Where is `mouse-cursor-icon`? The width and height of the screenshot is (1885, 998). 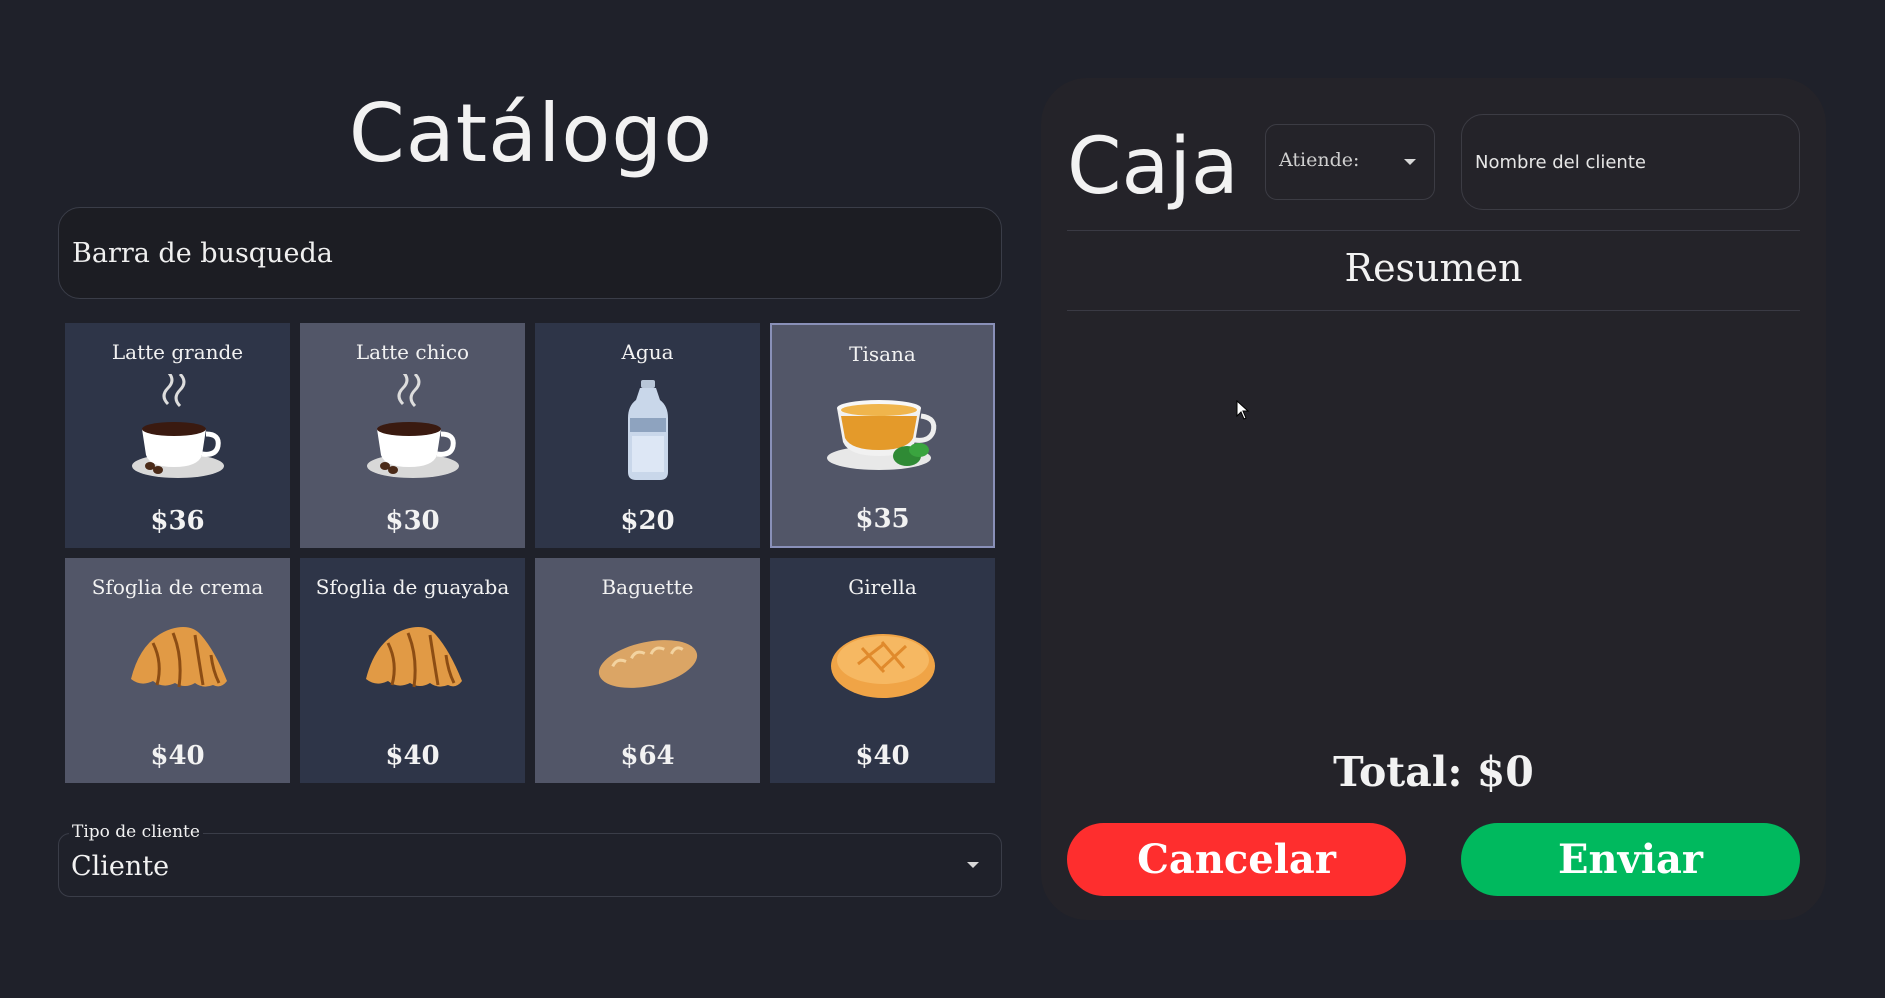 mouse-cursor-icon is located at coordinates (1243, 411).